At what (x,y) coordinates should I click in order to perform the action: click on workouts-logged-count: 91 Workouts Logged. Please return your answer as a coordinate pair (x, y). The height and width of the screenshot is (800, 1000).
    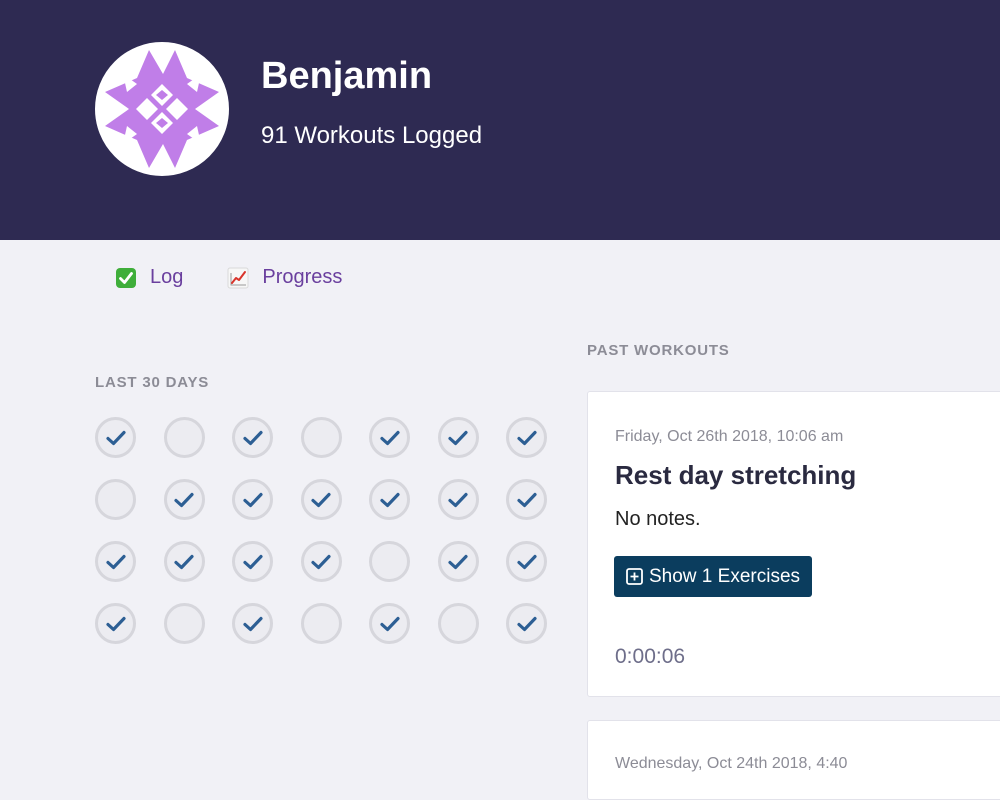
    Looking at the image, I should click on (372, 135).